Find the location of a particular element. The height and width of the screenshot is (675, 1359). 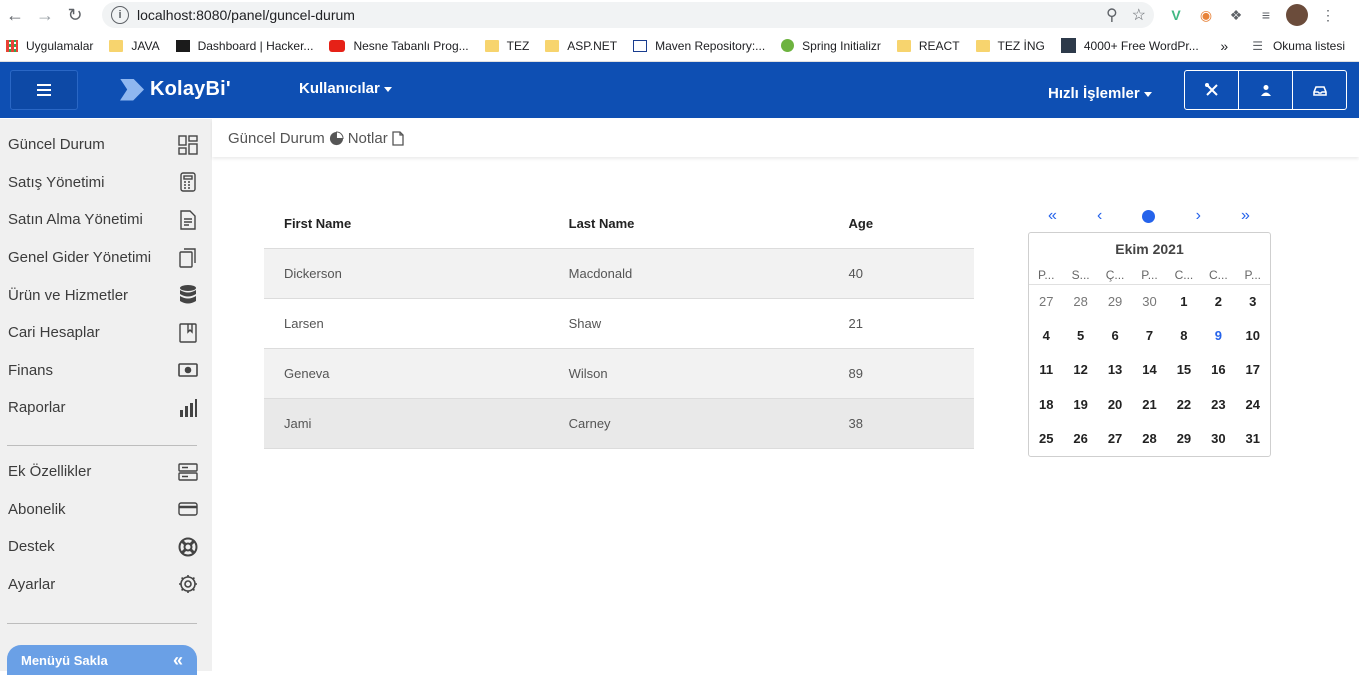

app-header: KolayBi' Kullanıcılar Hızlı İşlemler is located at coordinates (679, 90).